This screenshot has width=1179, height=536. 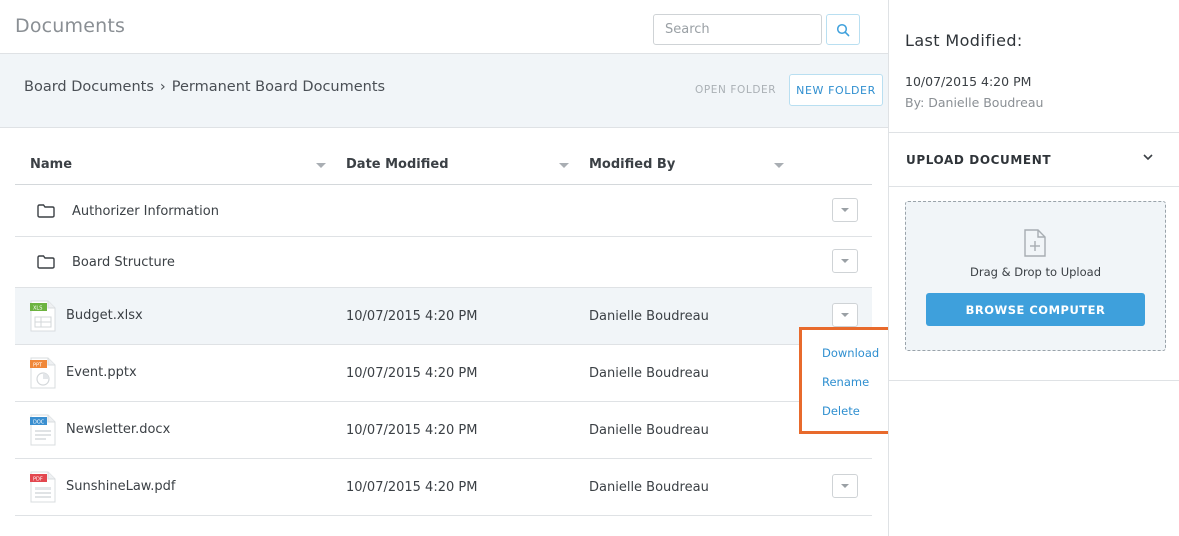 I want to click on sort-date-caret-icon, so click(x=564, y=165).